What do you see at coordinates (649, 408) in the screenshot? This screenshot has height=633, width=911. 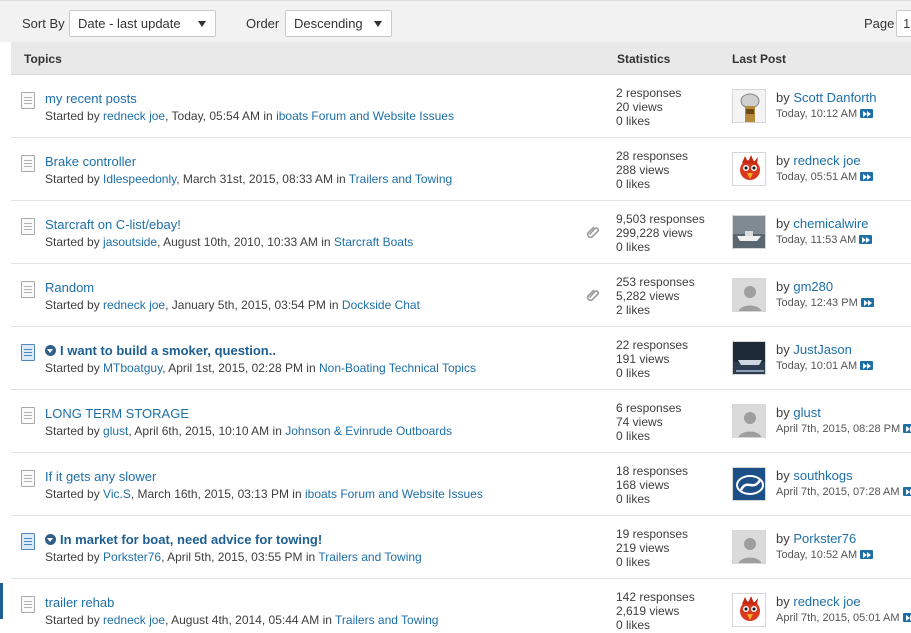 I see `responses-count: 6 responses` at bounding box center [649, 408].